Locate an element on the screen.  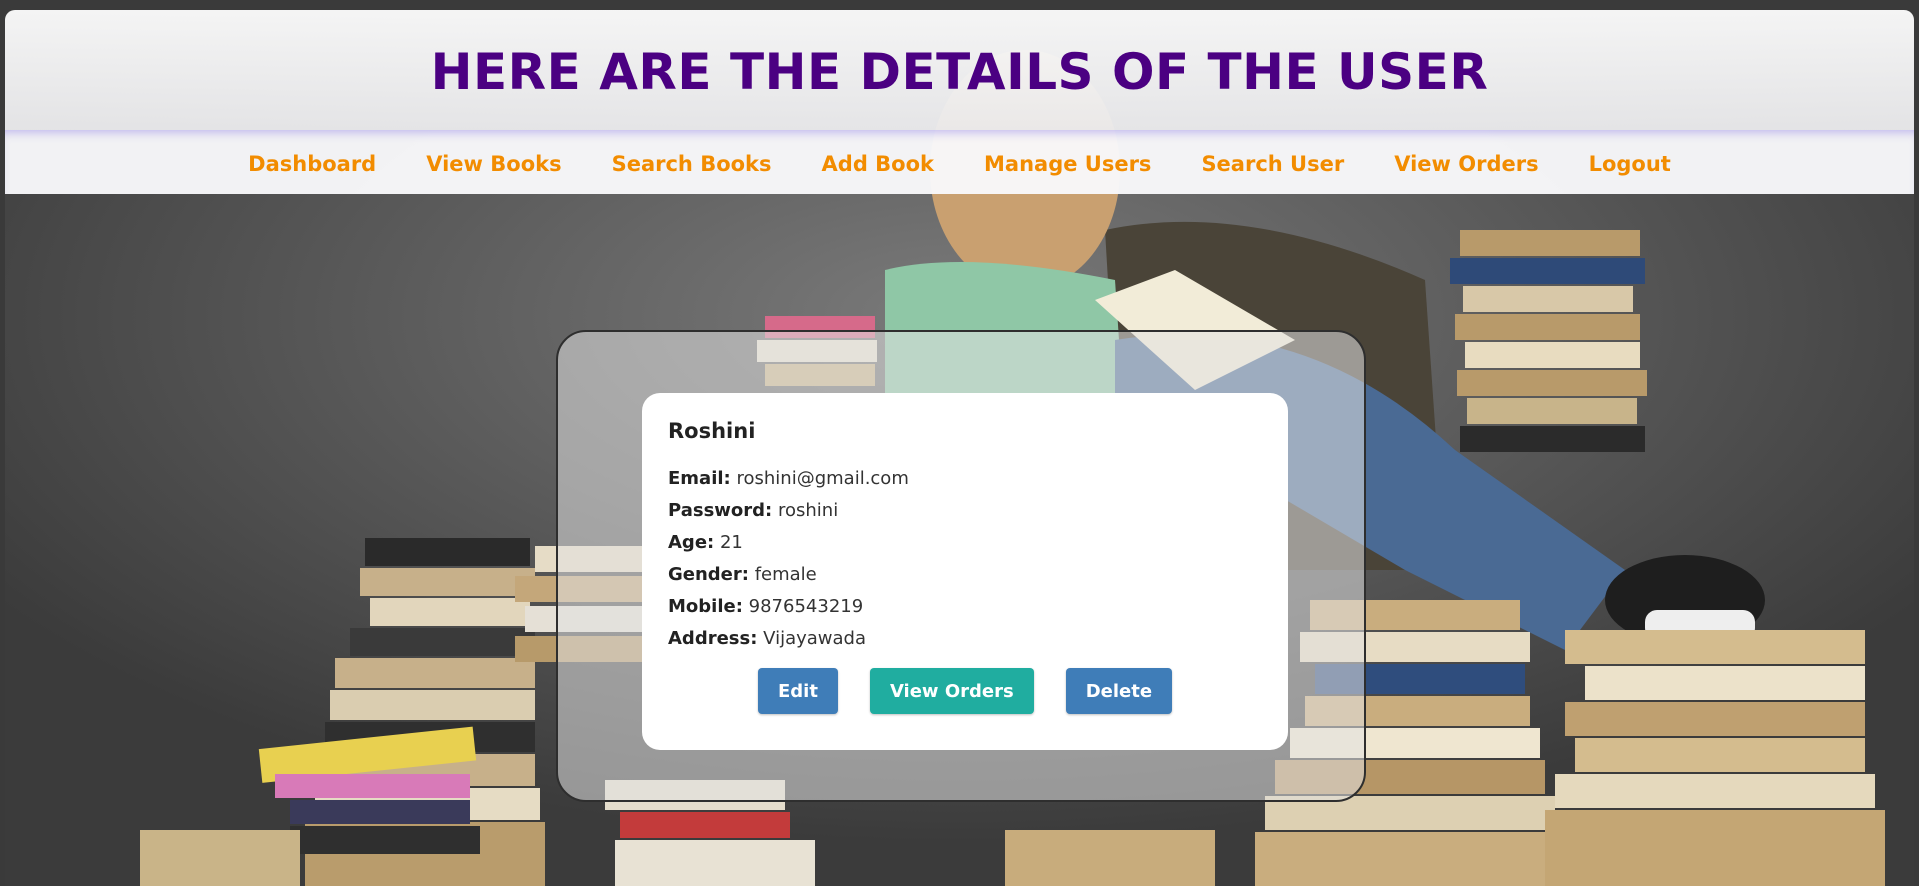
mobile-label: Mobile: is located at coordinates (705, 606).